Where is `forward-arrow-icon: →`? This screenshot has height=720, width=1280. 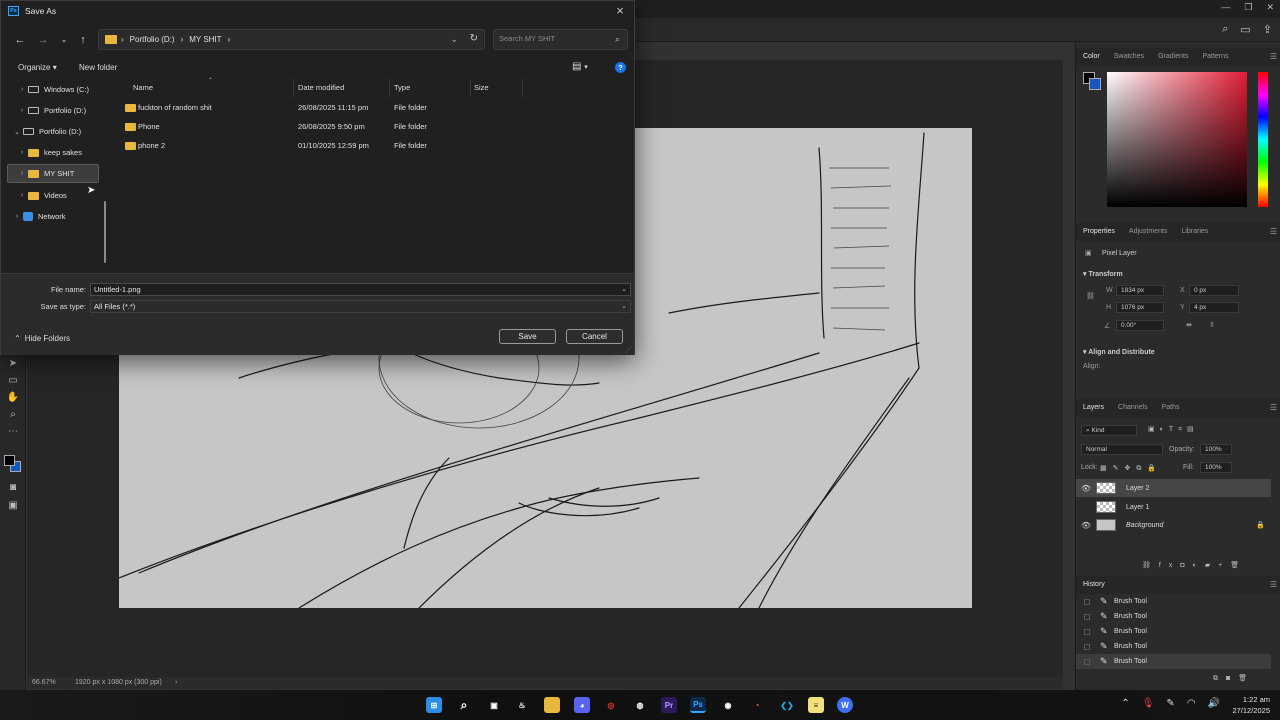 forward-arrow-icon: → is located at coordinates (43, 40).